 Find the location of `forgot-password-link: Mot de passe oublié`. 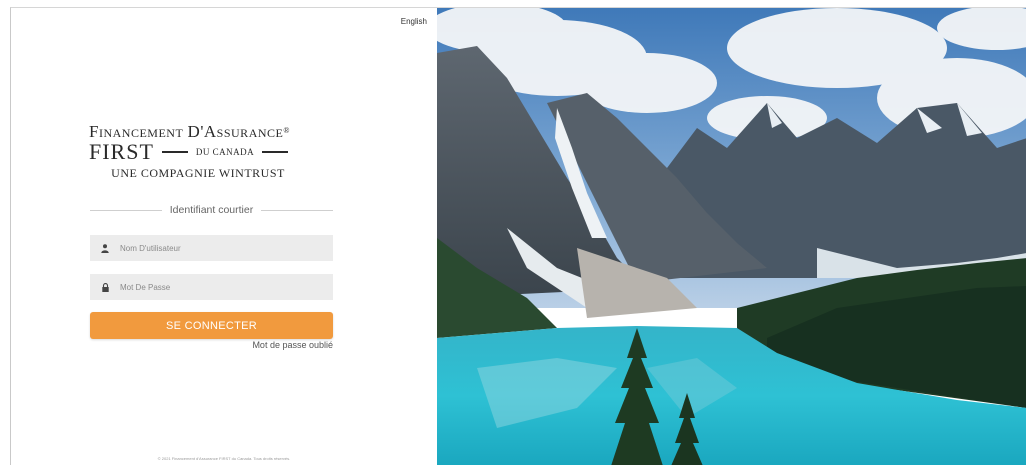

forgot-password-link: Mot de passe oublié is located at coordinates (292, 345).